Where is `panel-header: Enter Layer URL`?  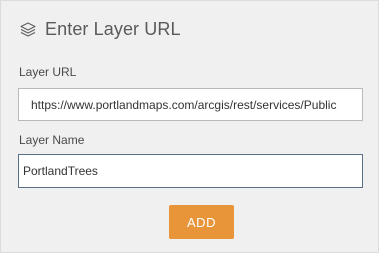 panel-header: Enter Layer URL is located at coordinates (100, 29).